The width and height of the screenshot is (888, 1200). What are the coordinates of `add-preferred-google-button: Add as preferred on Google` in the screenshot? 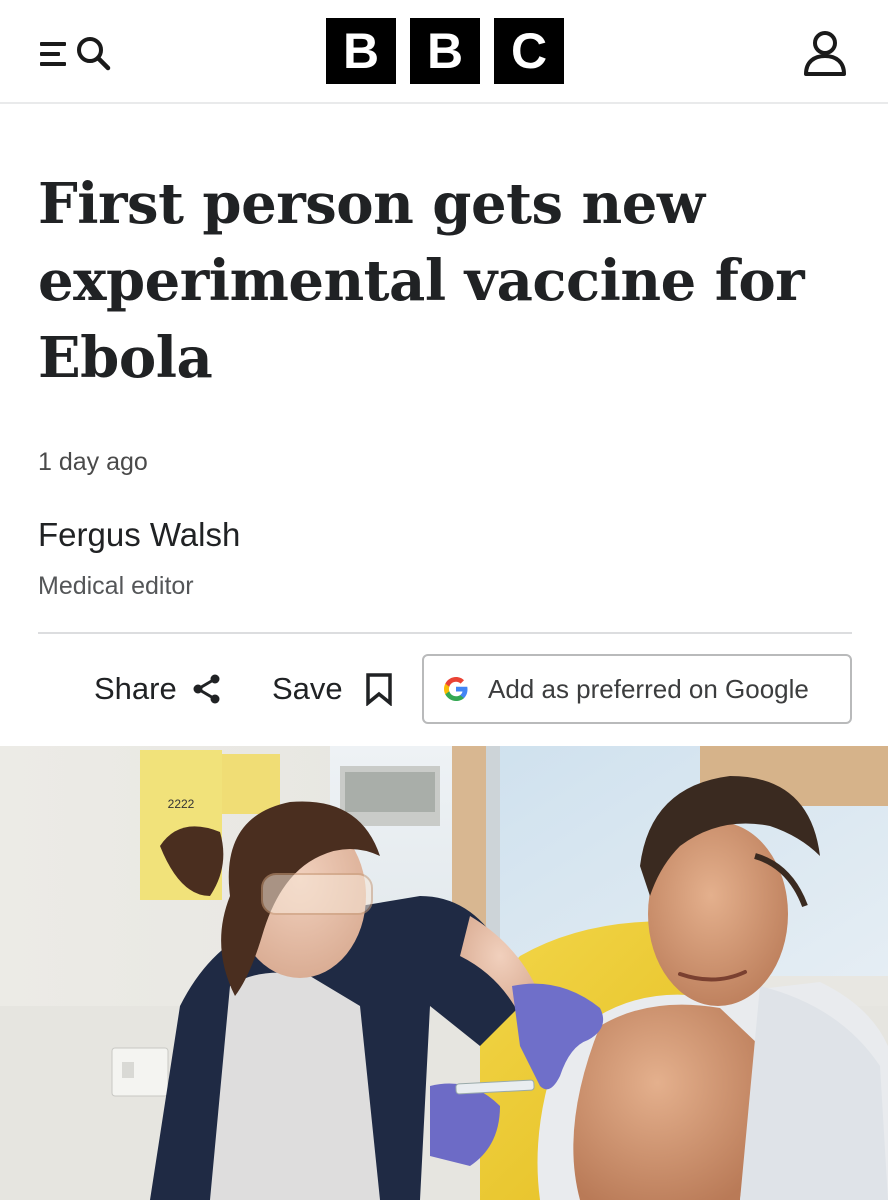 It's located at (637, 689).